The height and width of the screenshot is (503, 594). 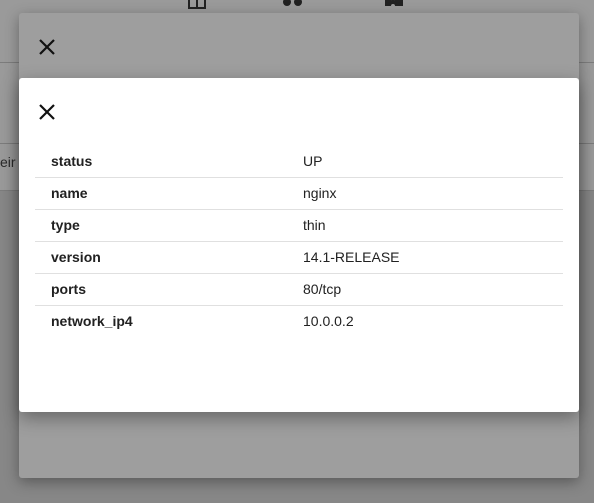 What do you see at coordinates (425, 193) in the screenshot?
I see `row-value: nginx` at bounding box center [425, 193].